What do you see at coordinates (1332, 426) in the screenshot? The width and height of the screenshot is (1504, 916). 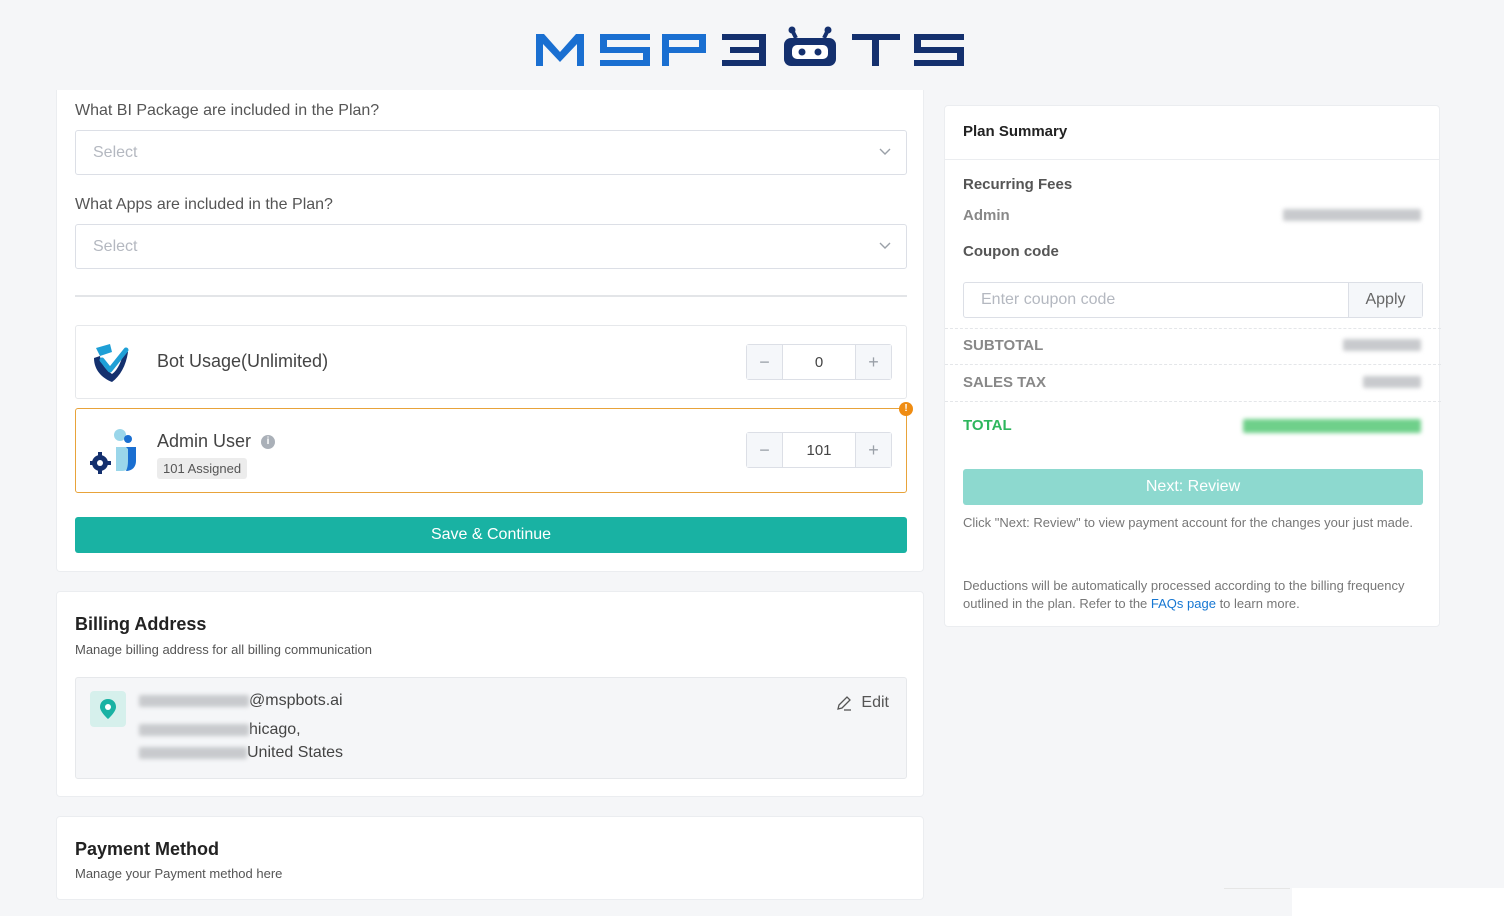 I see `total-value` at bounding box center [1332, 426].